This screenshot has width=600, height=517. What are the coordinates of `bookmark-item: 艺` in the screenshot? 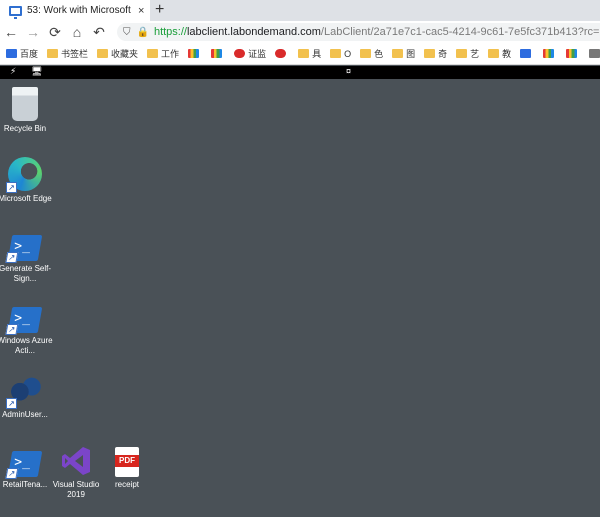 It's located at (467, 53).